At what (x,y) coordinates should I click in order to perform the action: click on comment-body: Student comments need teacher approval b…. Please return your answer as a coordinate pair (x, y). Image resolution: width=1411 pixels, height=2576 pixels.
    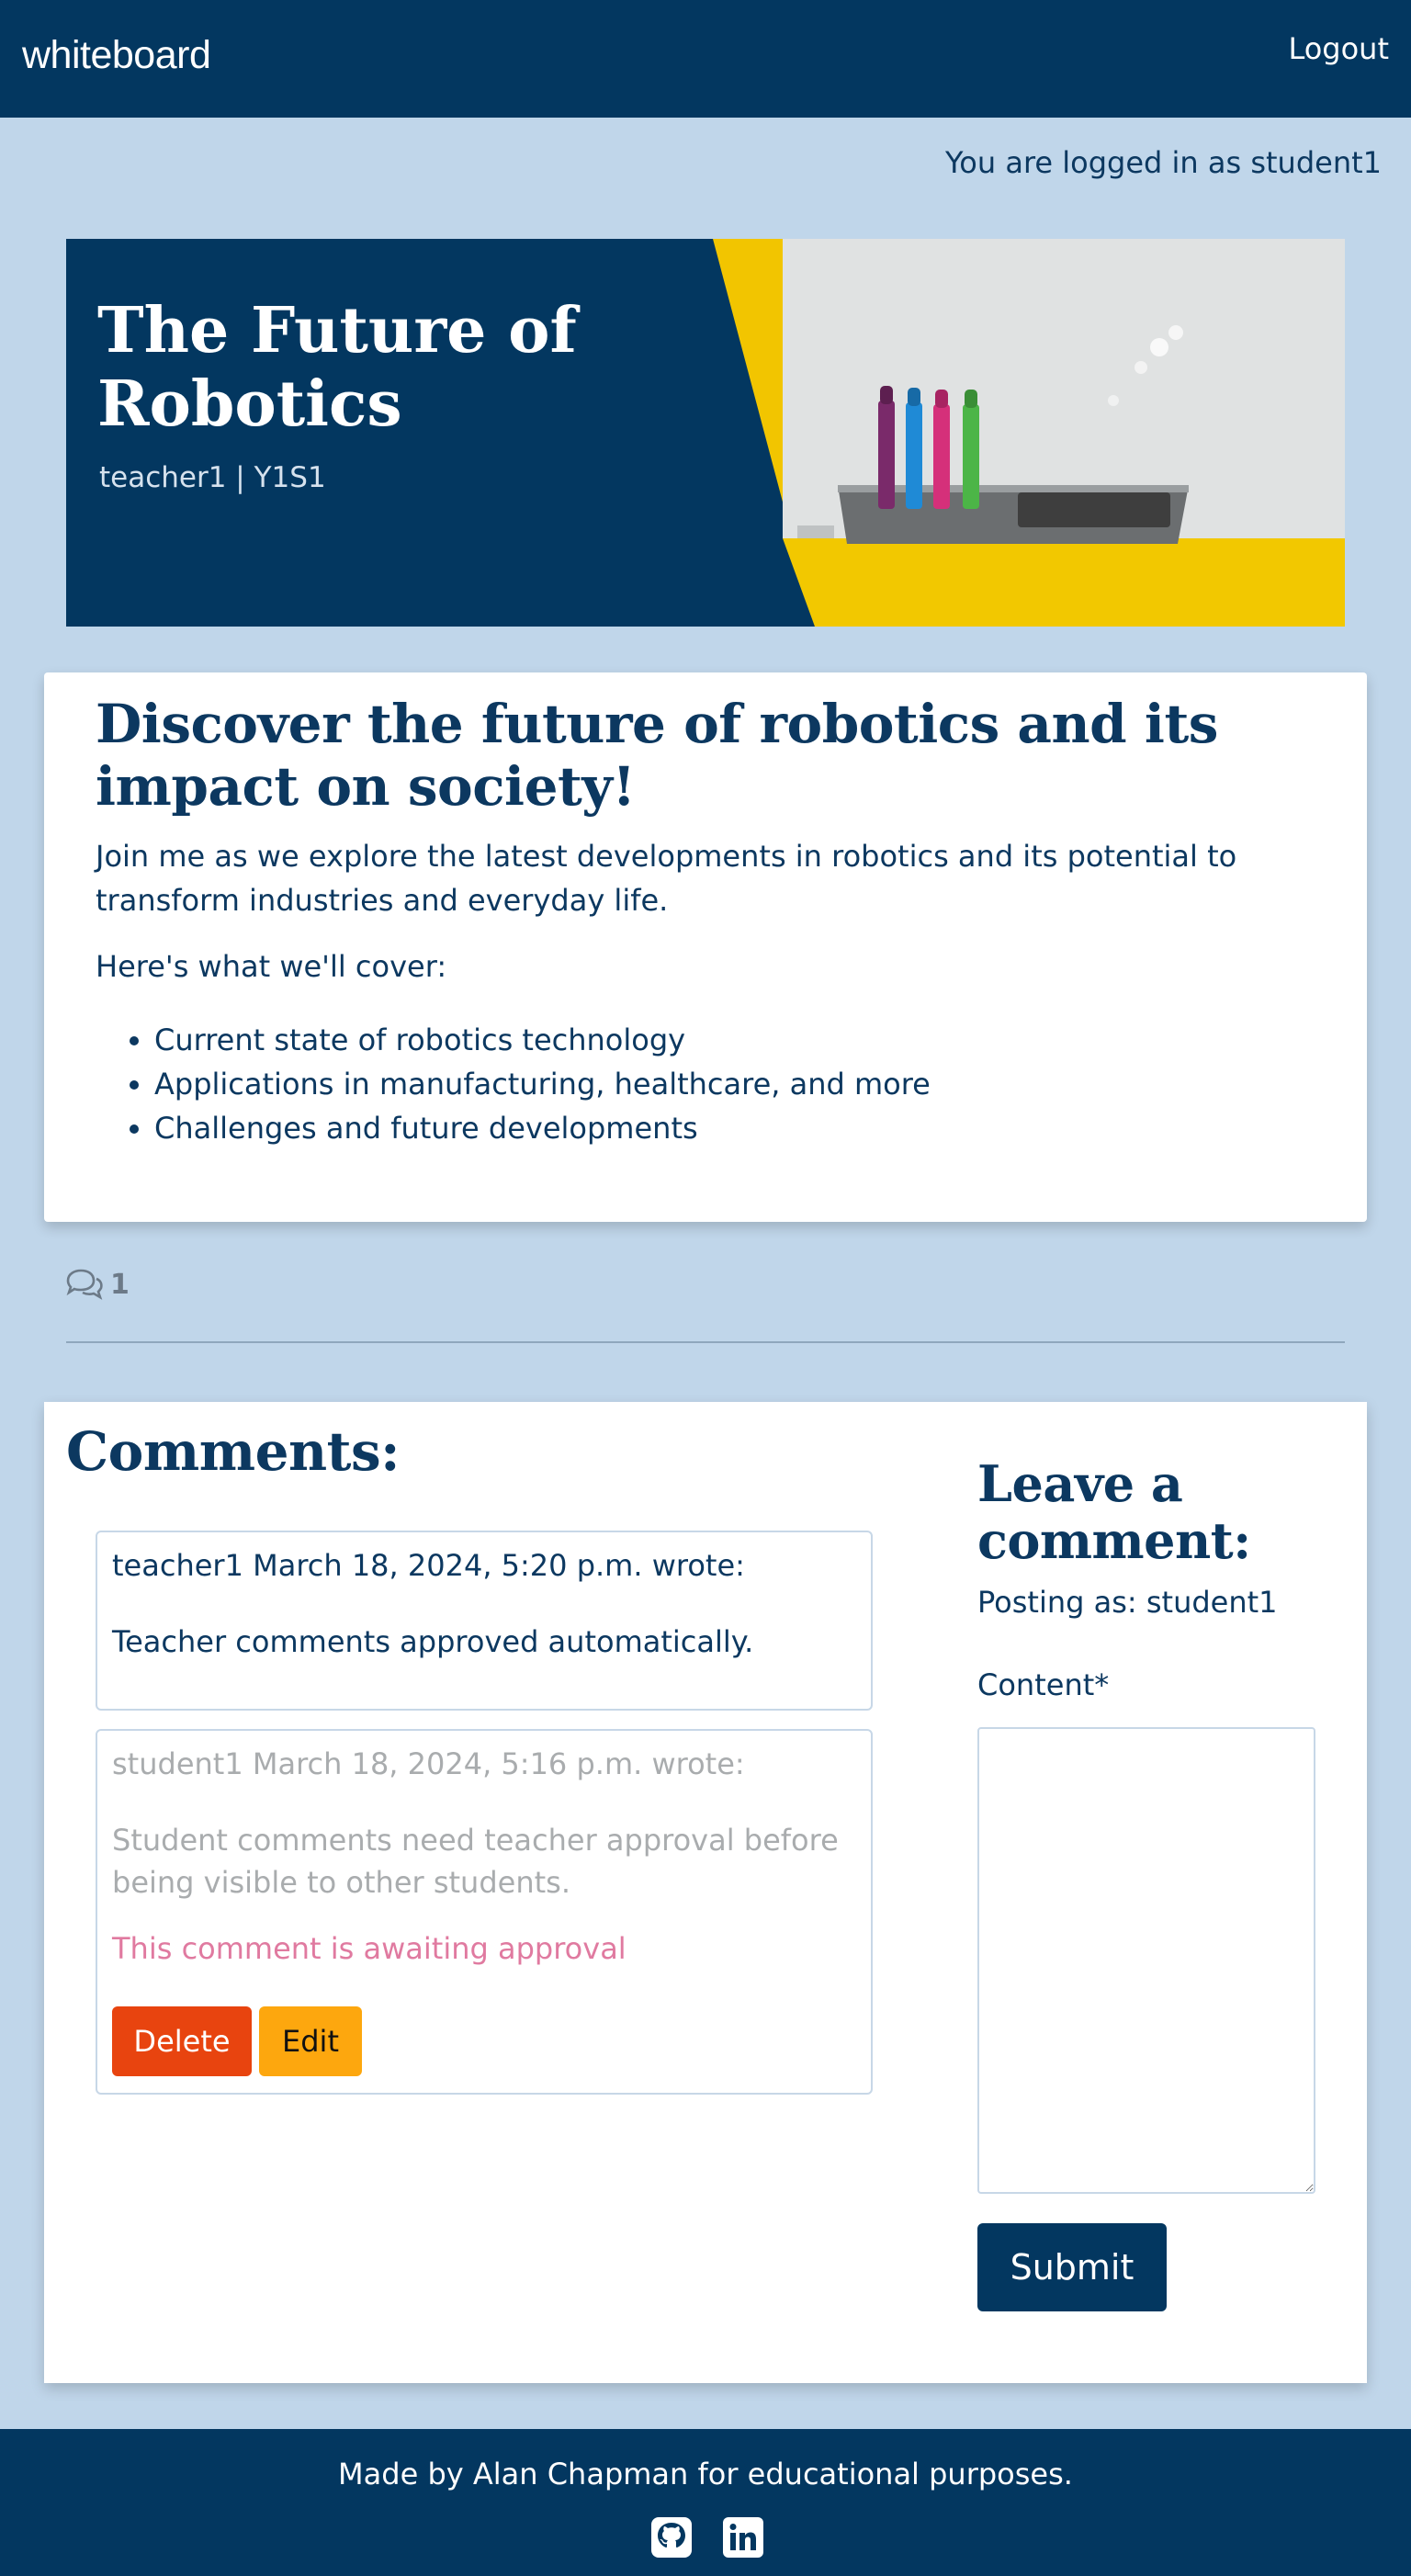
    Looking at the image, I should click on (475, 1861).